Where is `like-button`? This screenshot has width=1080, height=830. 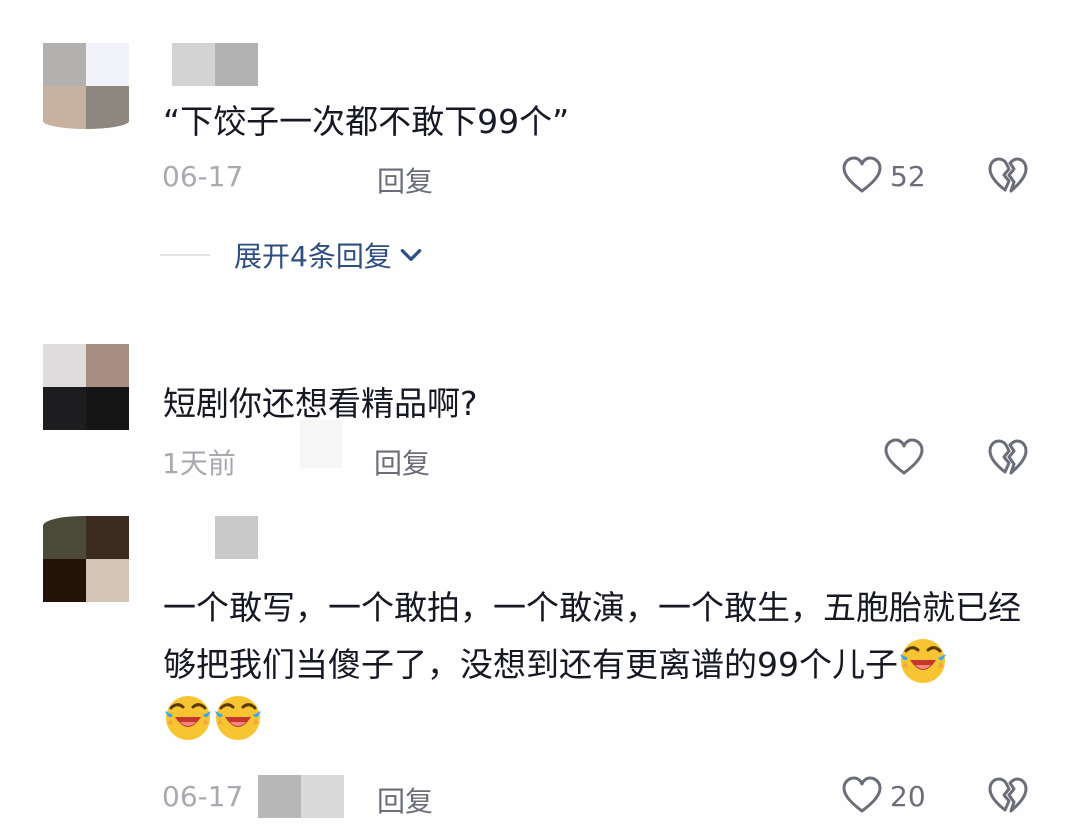 like-button is located at coordinates (908, 458).